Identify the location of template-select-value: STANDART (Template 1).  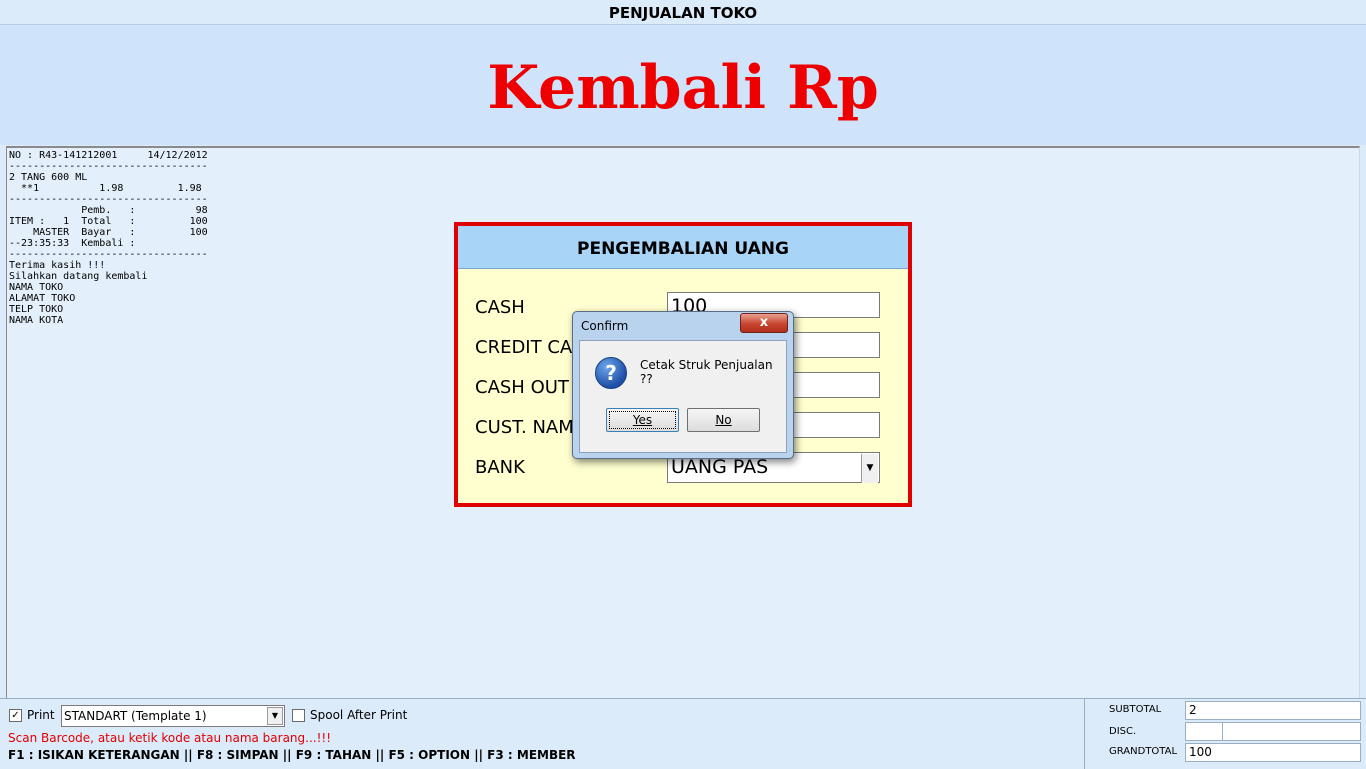
(135, 716).